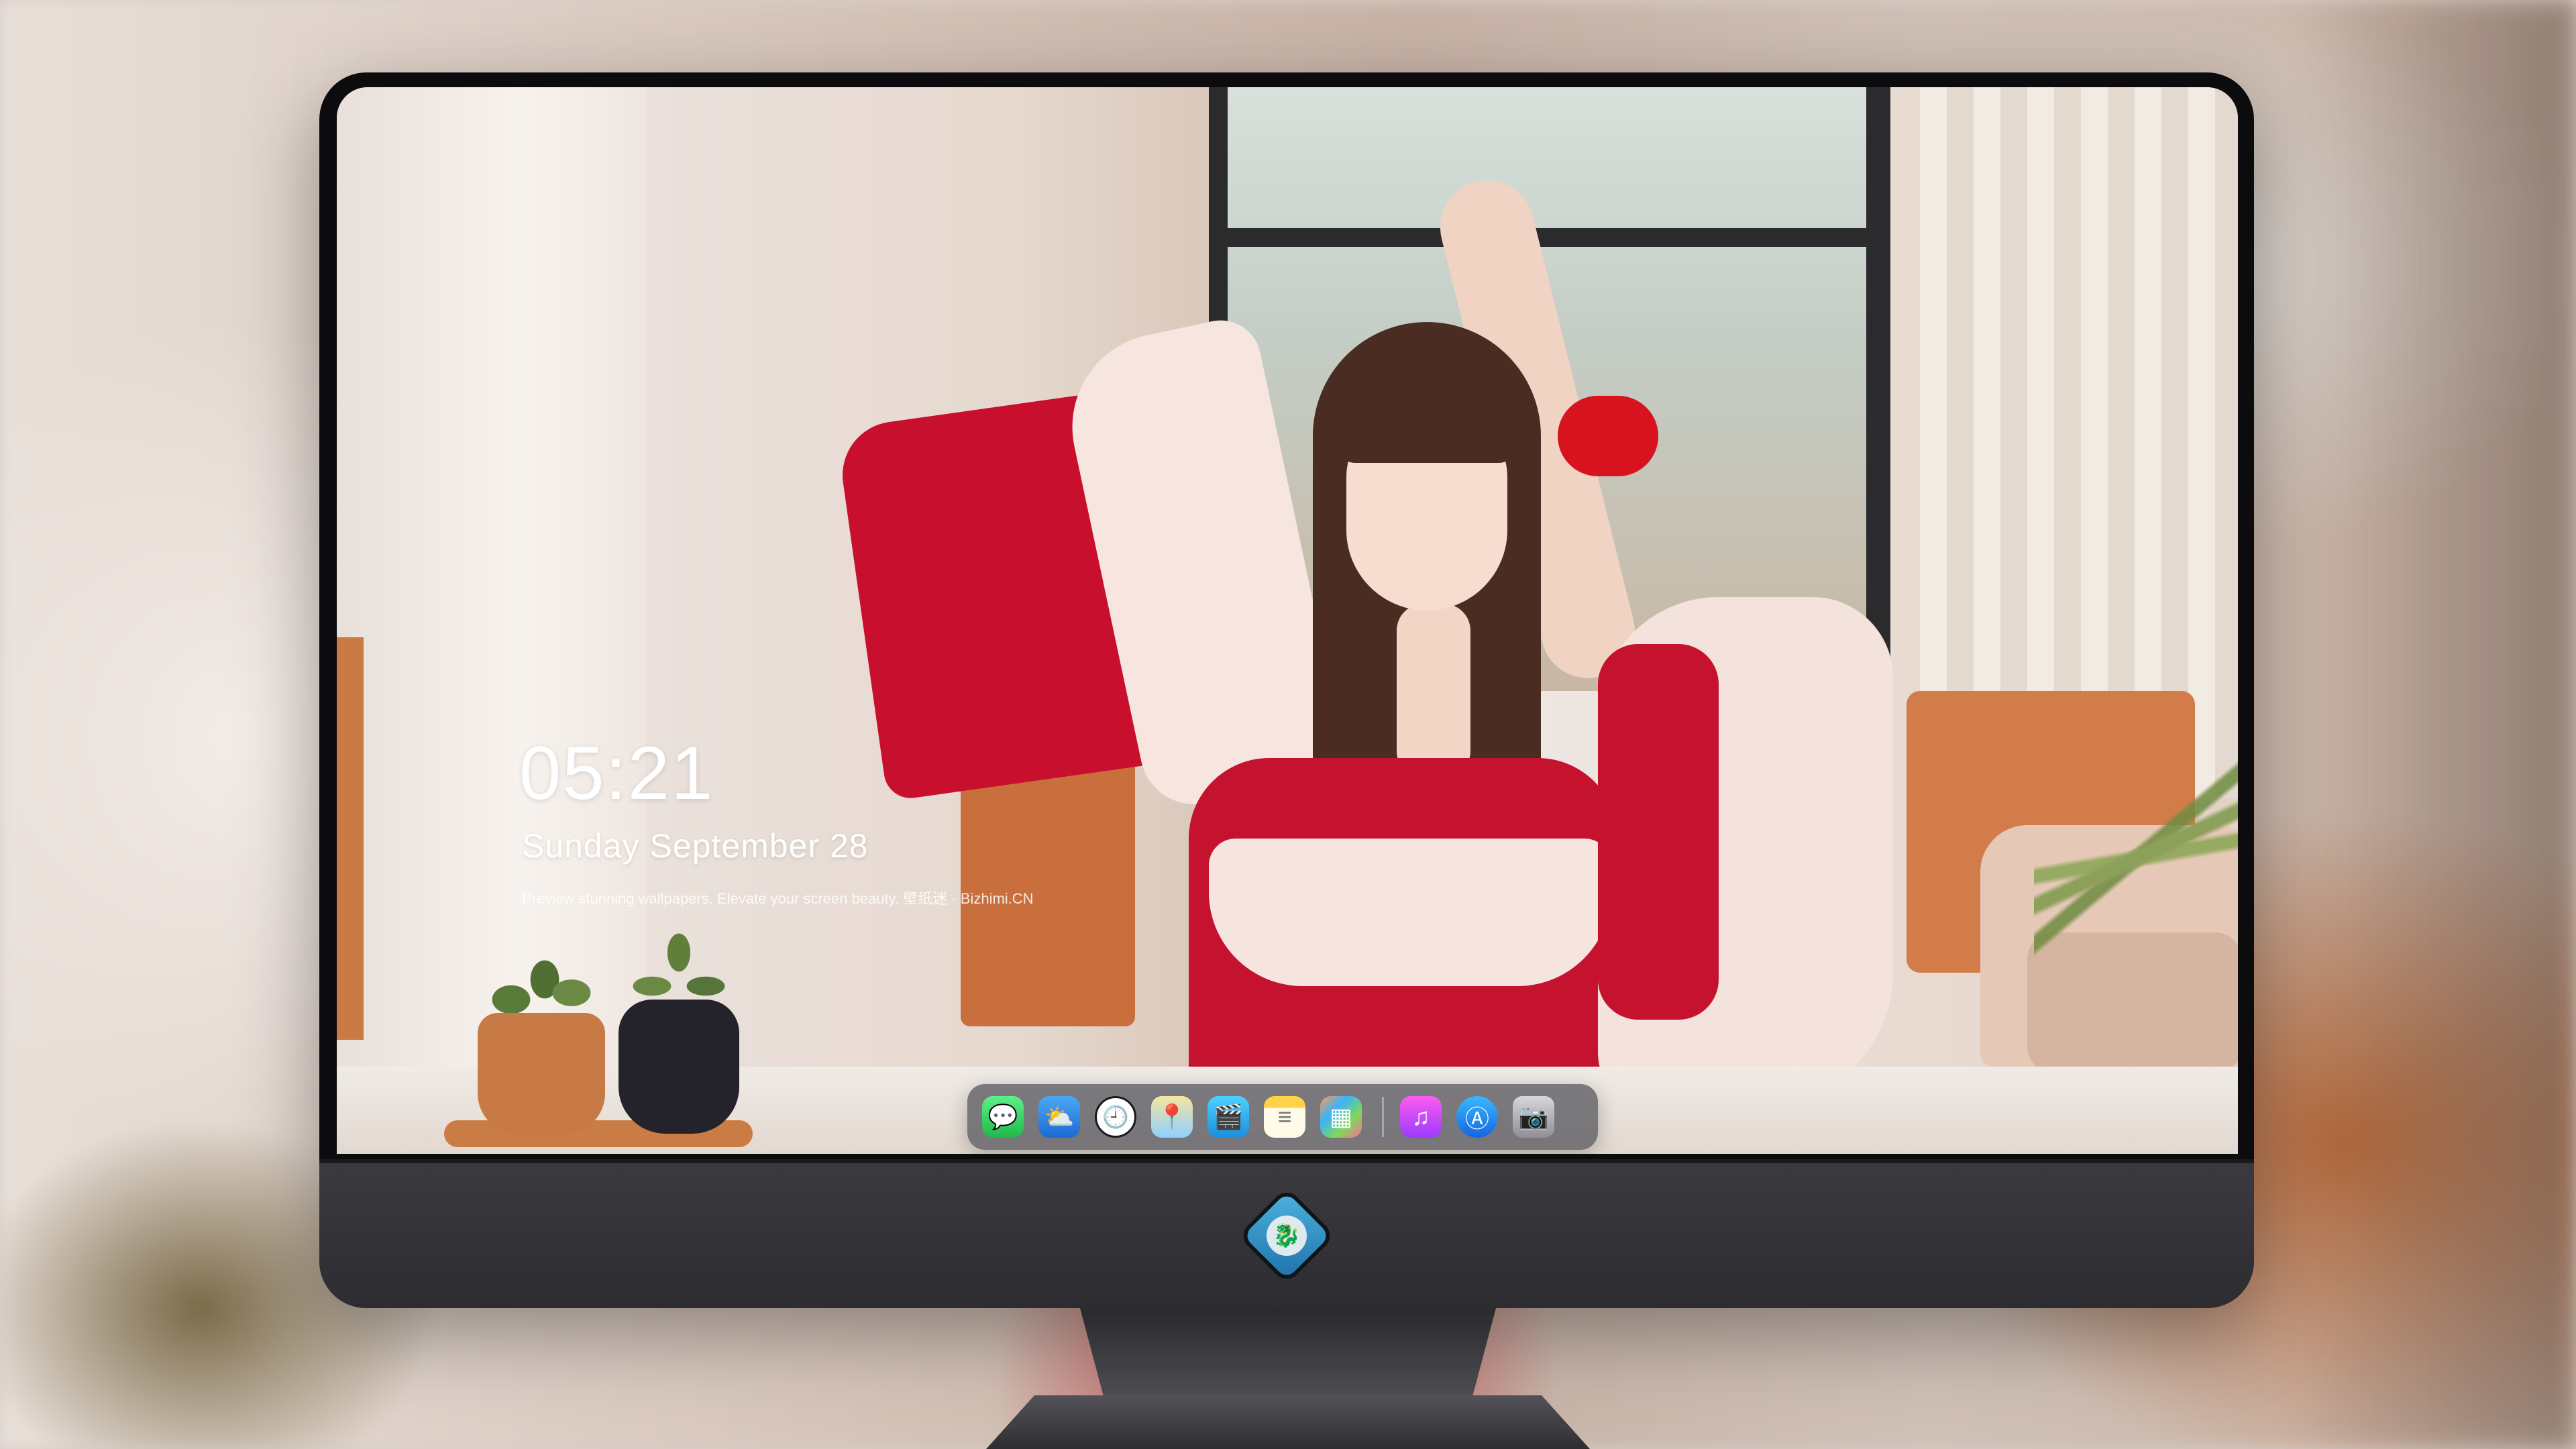 Image resolution: width=2576 pixels, height=1449 pixels. What do you see at coordinates (695, 846) in the screenshot?
I see `lockscreen-date: Sunday September 28` at bounding box center [695, 846].